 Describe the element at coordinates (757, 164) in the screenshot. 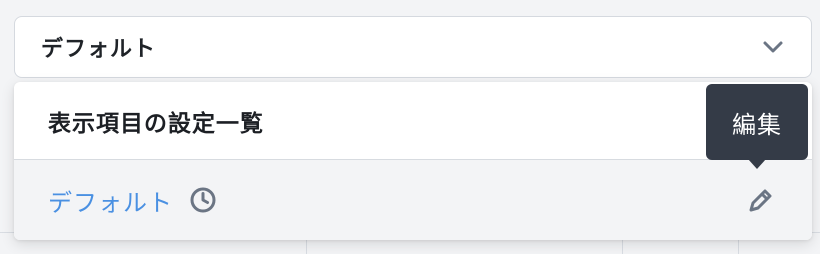

I see `tooltip-arrow` at that location.